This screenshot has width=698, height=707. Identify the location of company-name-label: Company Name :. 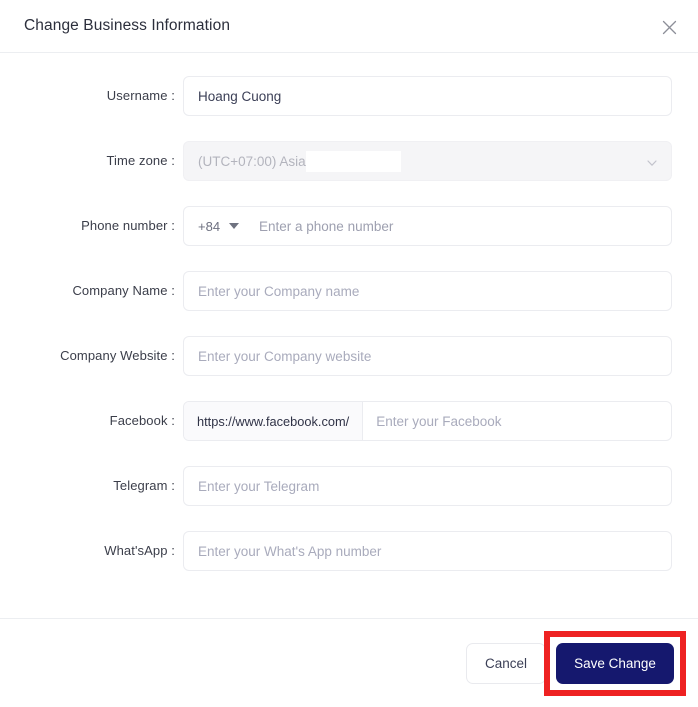
(123, 290).